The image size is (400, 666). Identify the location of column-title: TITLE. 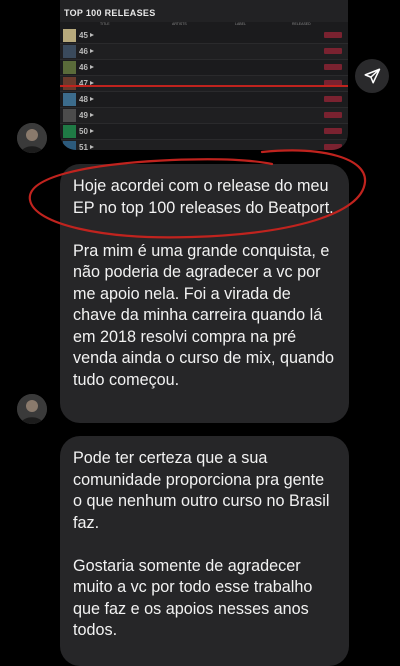
(105, 24).